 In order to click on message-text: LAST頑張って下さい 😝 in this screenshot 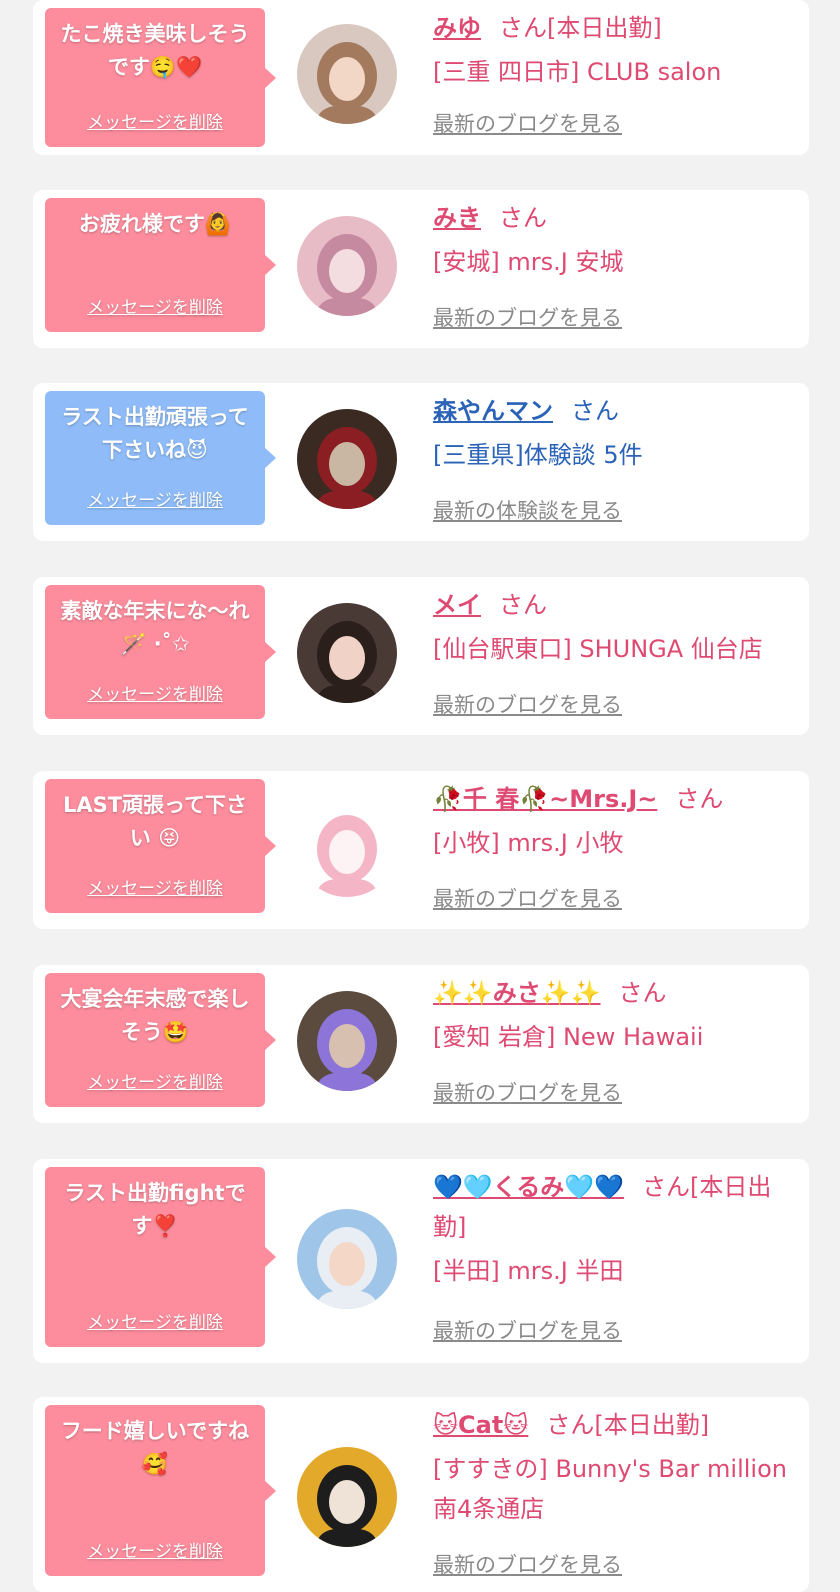, I will do `click(155, 821)`.